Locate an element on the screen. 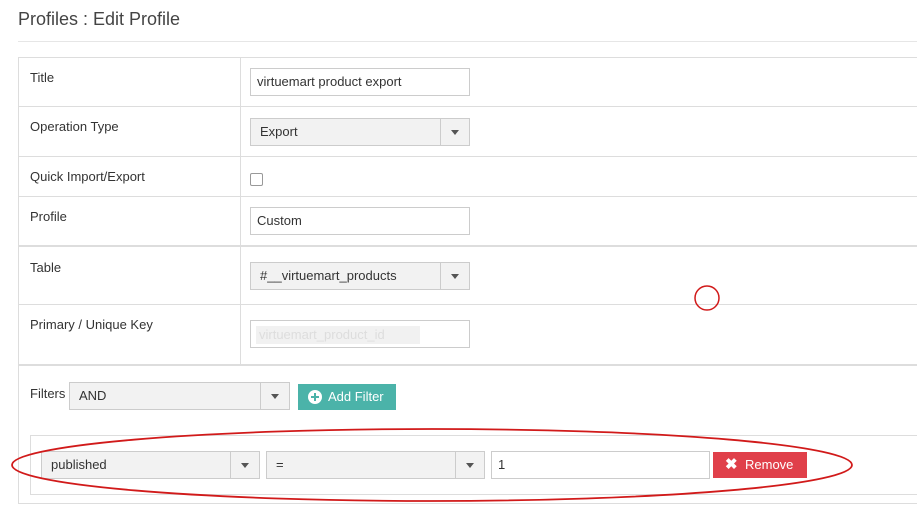 The width and height of the screenshot is (917, 507). annotation-ellipse is located at coordinates (432, 465).